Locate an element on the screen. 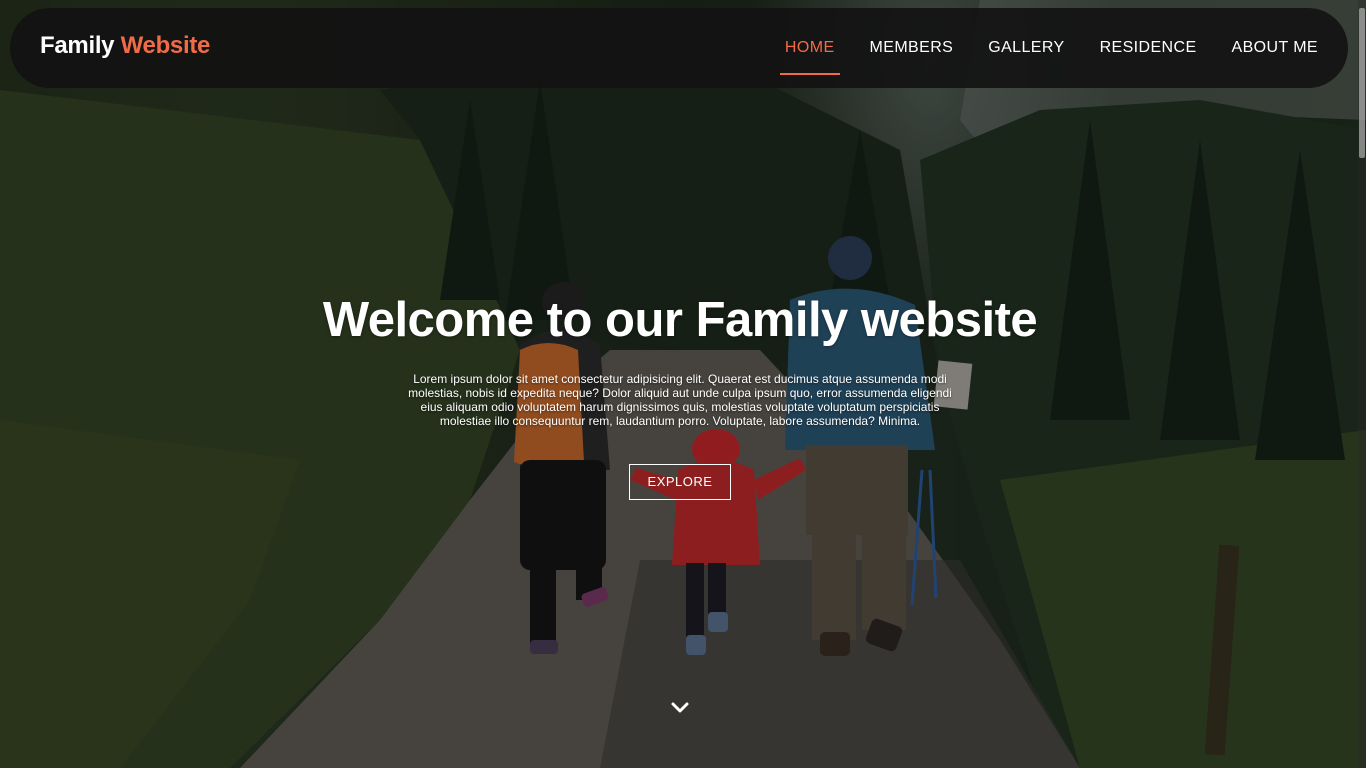  page-scrollbar is located at coordinates (1362, 384).